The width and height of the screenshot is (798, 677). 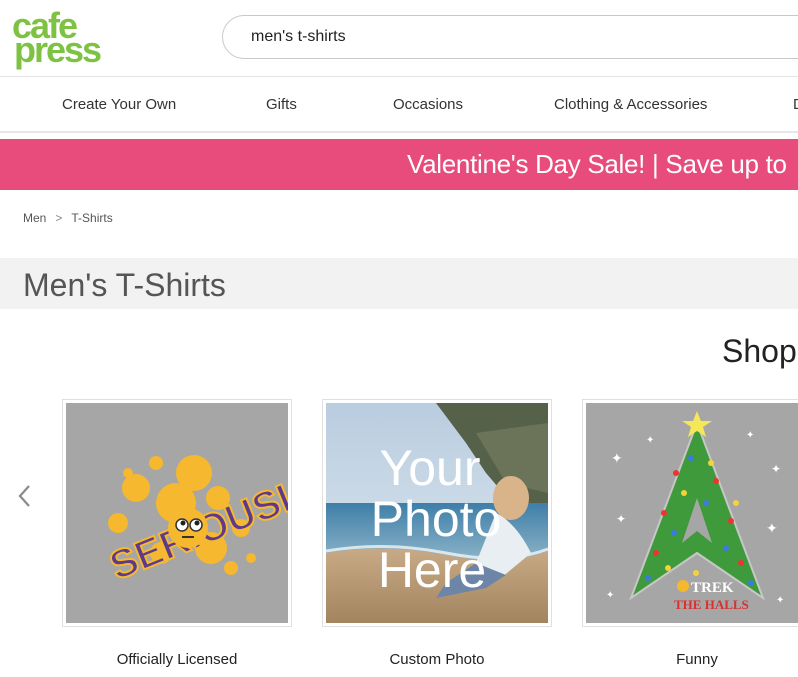 I want to click on seriously-artwork: SERIOUSLY, so click(x=177, y=513).